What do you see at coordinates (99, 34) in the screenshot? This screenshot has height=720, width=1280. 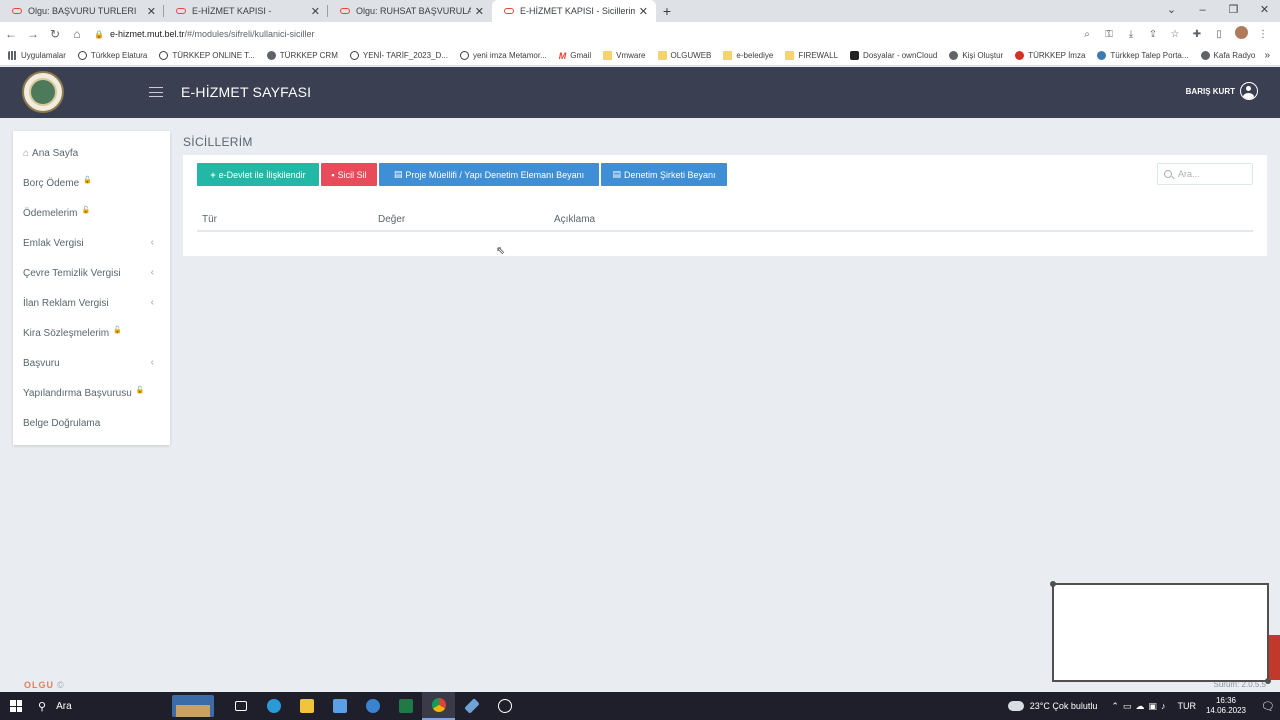 I see `lock-icon: 🔒` at bounding box center [99, 34].